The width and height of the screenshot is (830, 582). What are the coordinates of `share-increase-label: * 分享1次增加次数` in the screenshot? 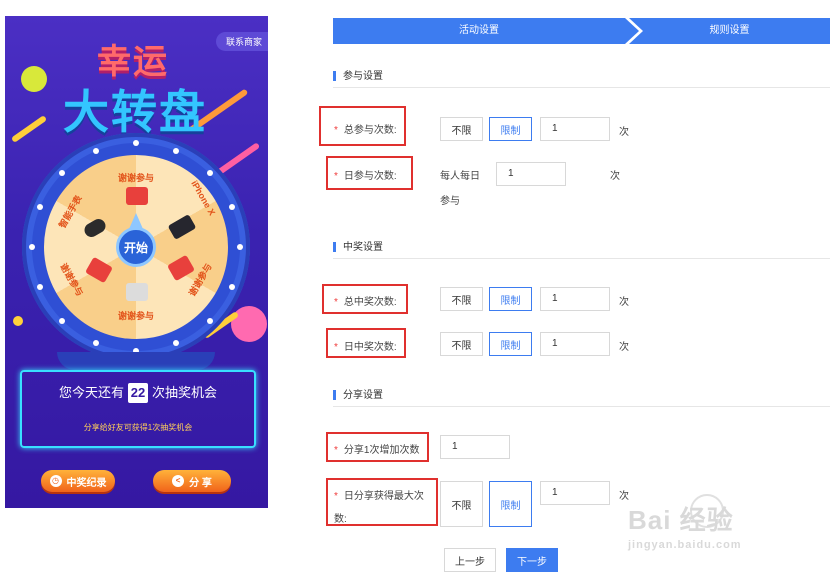 It's located at (376, 448).